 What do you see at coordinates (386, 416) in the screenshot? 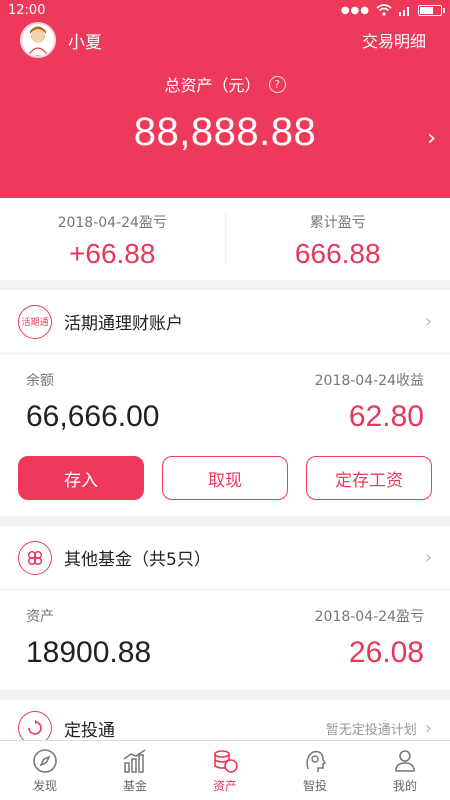
I see `income-value: 62.80` at bounding box center [386, 416].